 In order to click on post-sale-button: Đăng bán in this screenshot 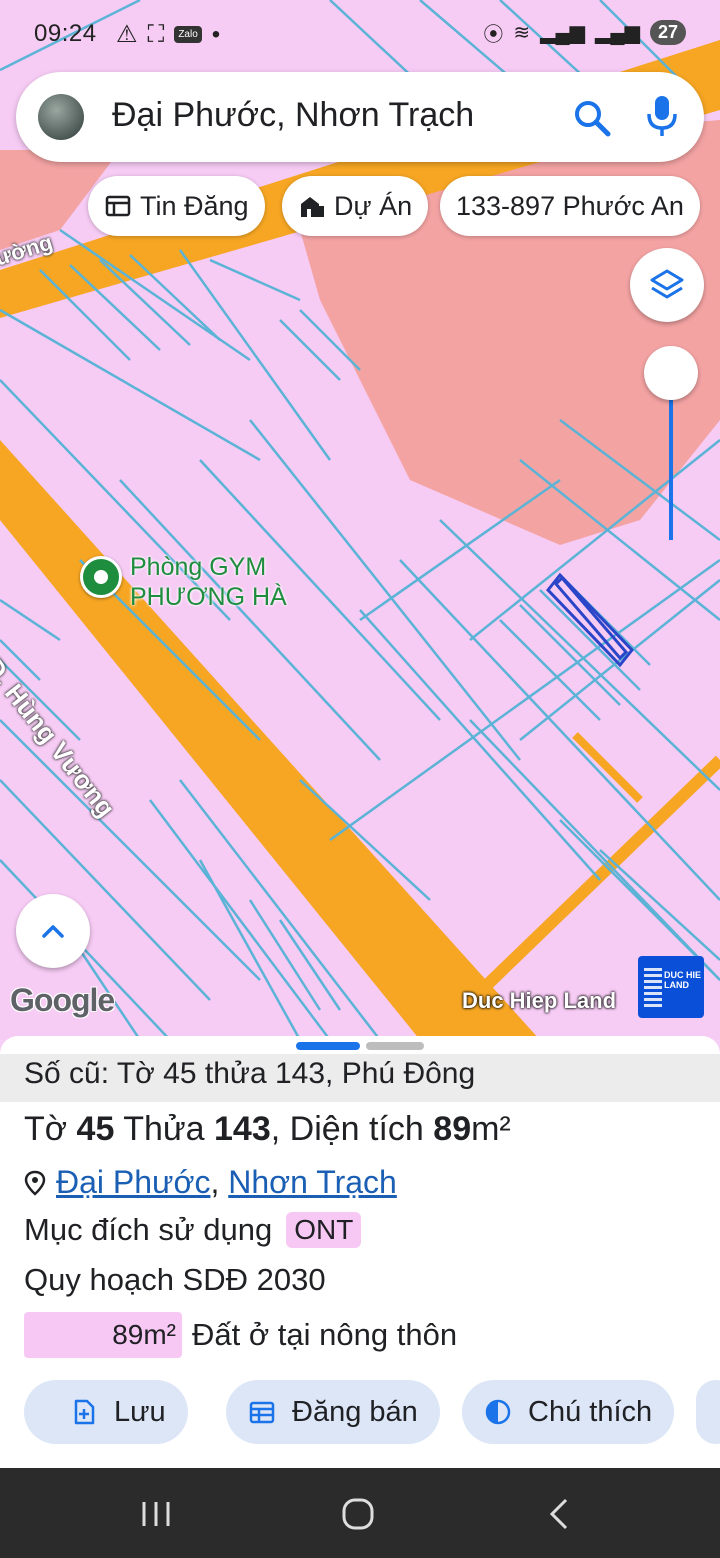, I will do `click(333, 1412)`.